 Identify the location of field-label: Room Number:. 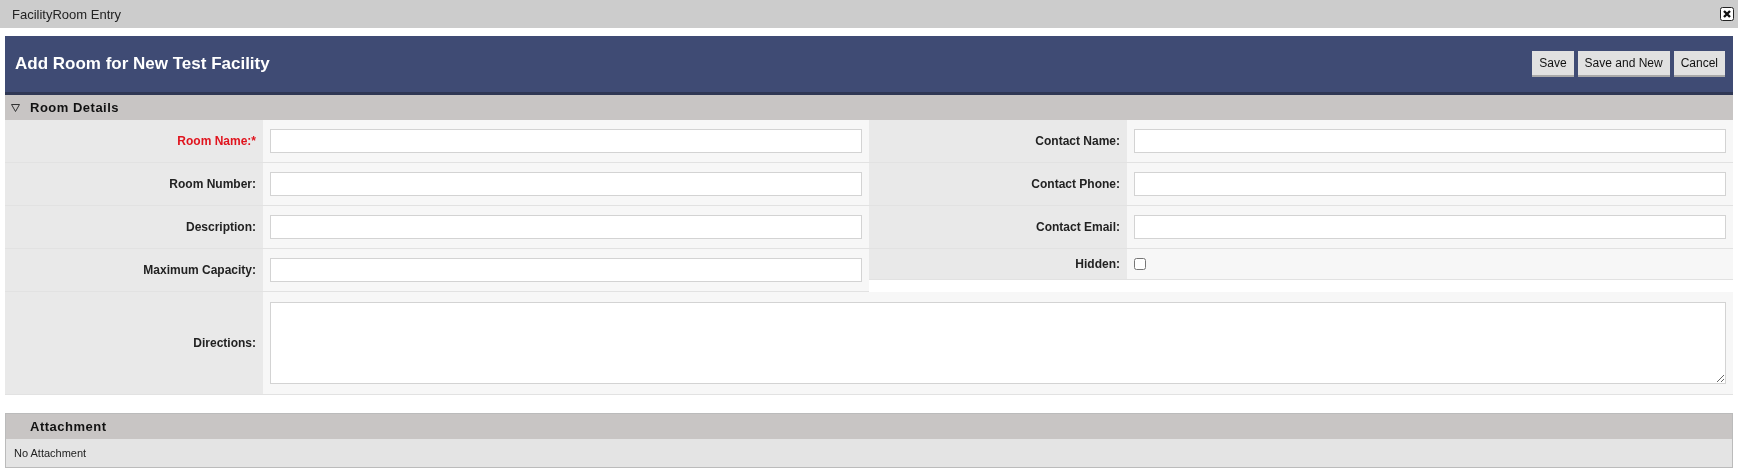
(212, 184).